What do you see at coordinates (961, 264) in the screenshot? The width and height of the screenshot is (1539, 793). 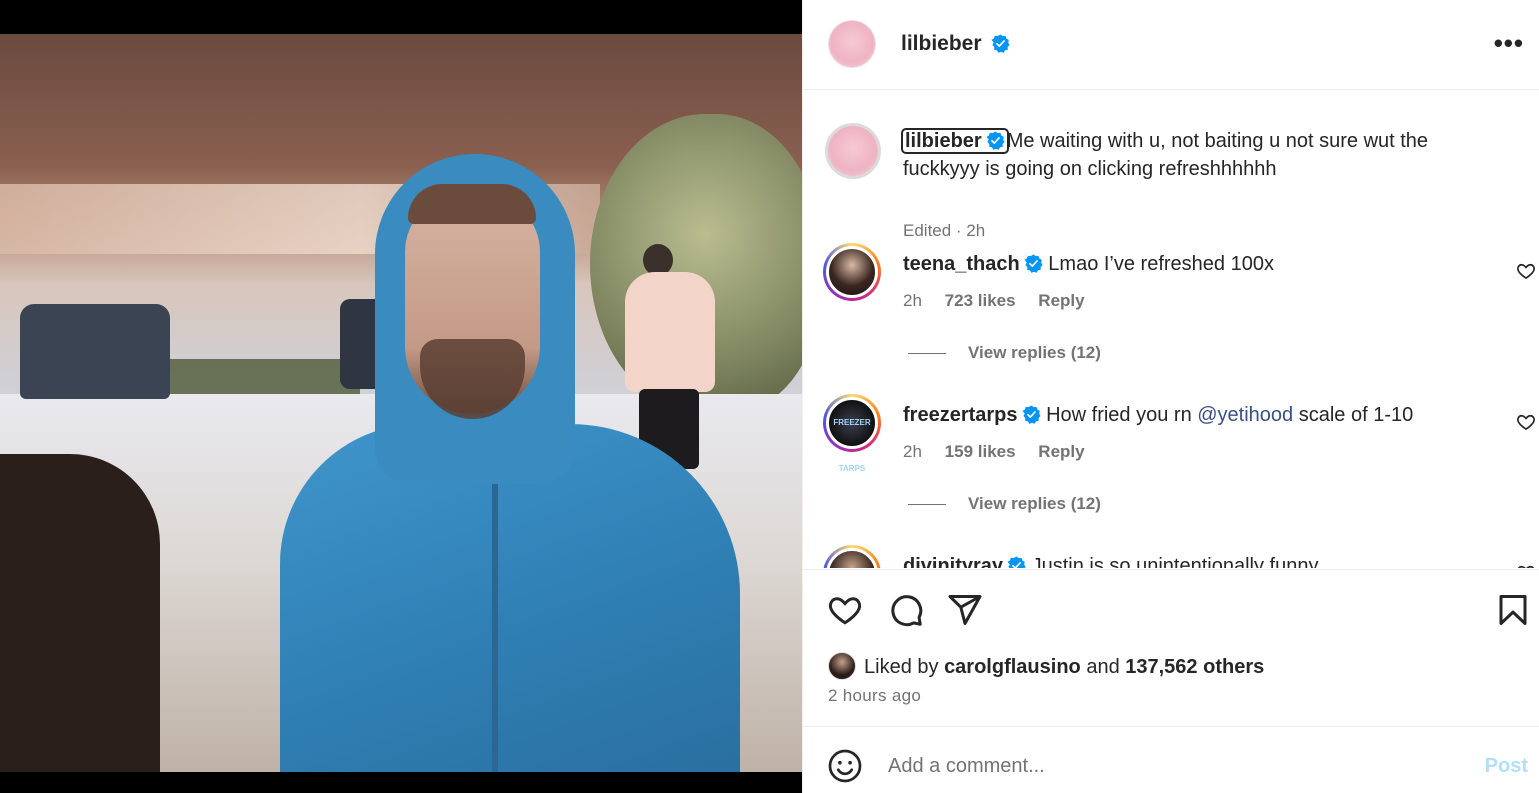 I see `comment-username: teena_thach` at bounding box center [961, 264].